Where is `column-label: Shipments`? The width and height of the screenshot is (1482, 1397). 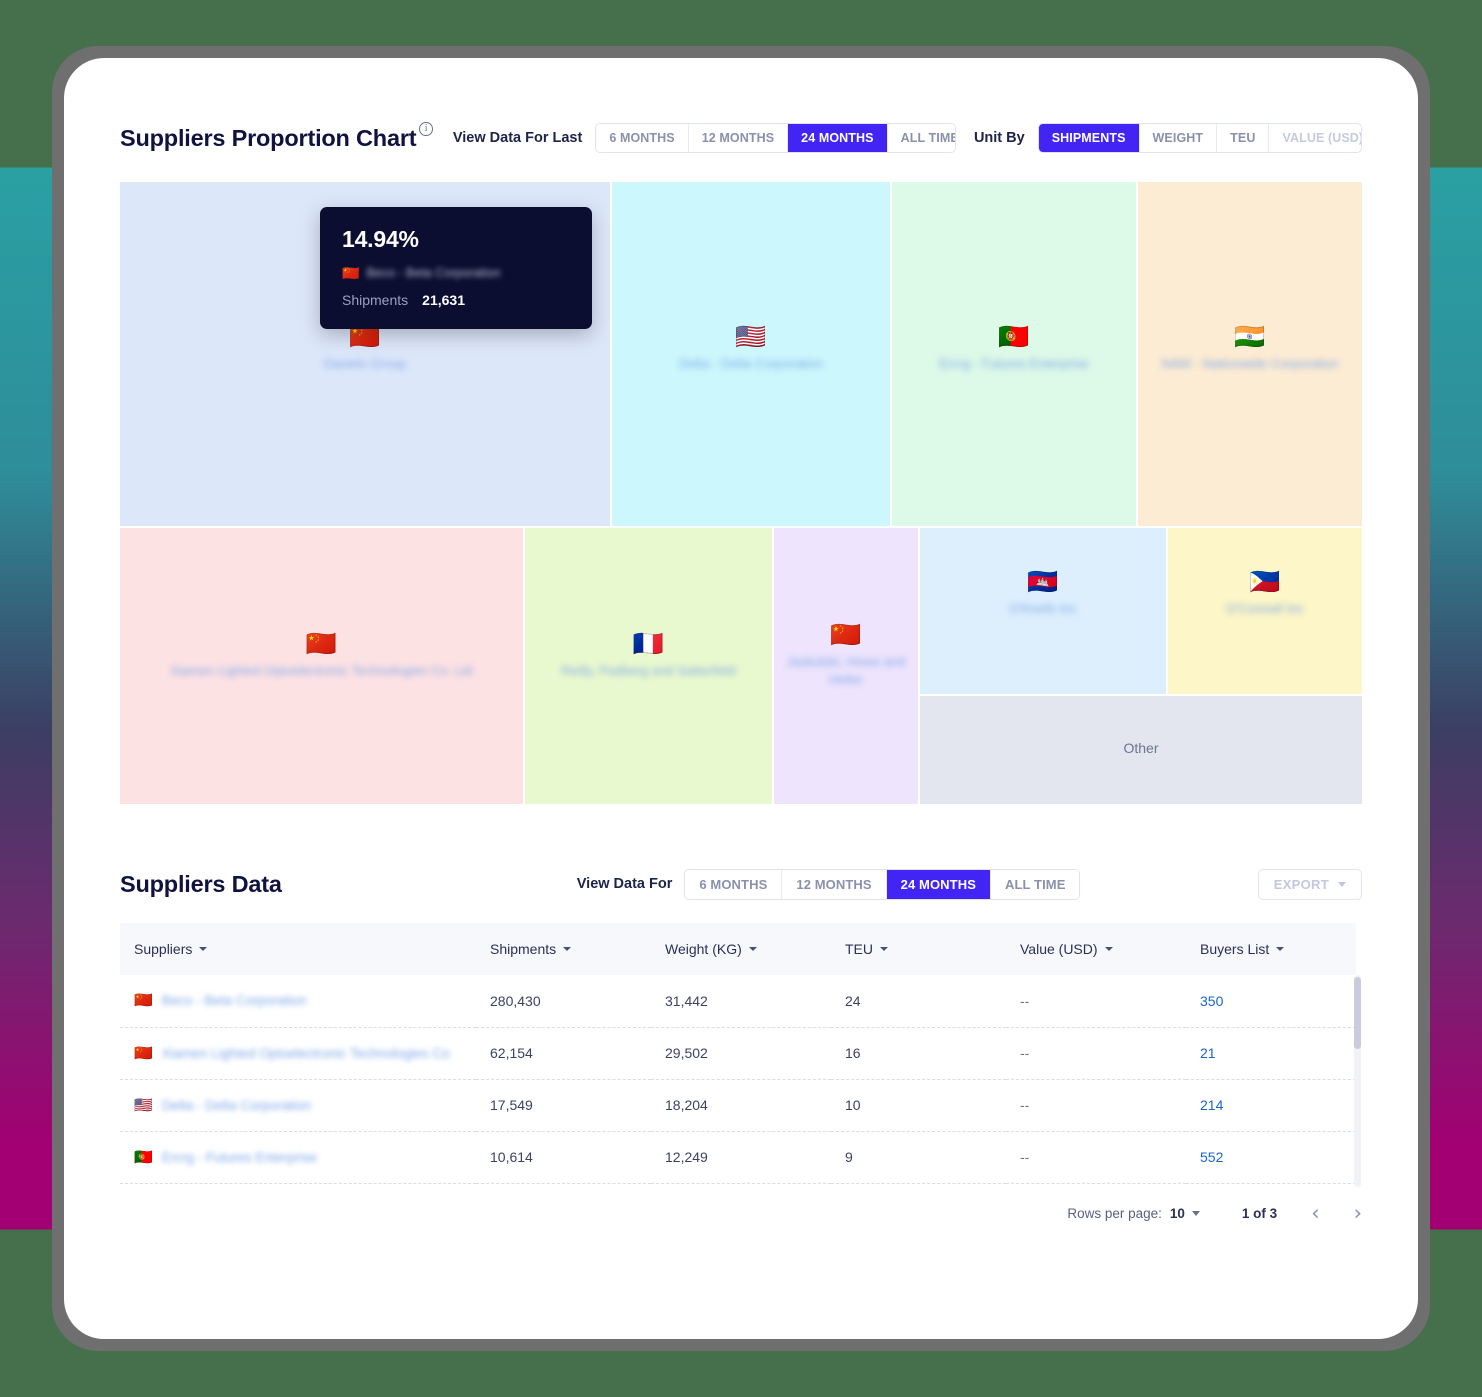
column-label: Shipments is located at coordinates (523, 949).